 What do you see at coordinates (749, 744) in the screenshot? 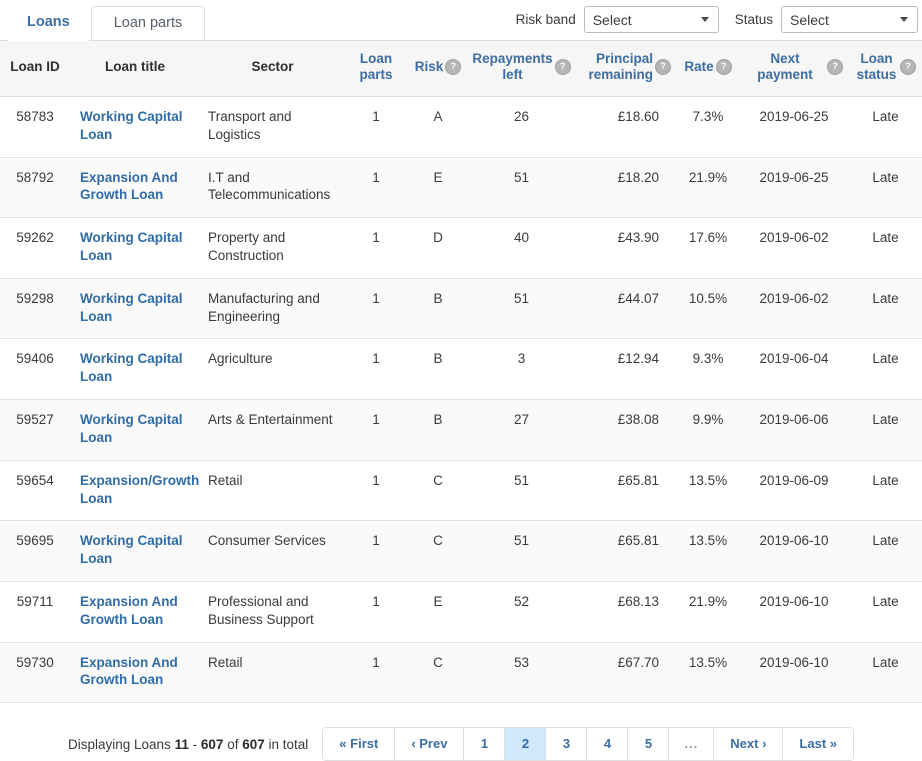
I see `page-button: Next ›` at bounding box center [749, 744].